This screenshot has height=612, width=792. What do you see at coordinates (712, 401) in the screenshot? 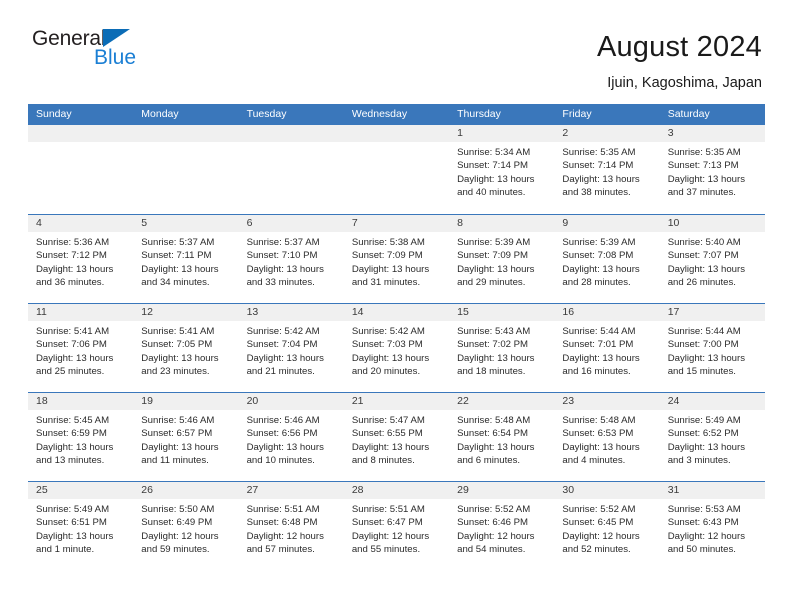
I see `day-number: 24` at bounding box center [712, 401].